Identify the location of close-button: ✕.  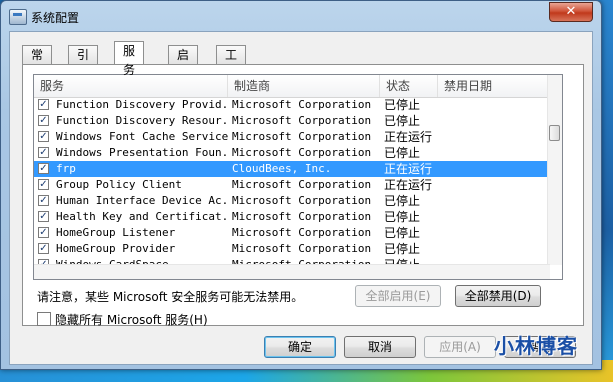
(571, 12).